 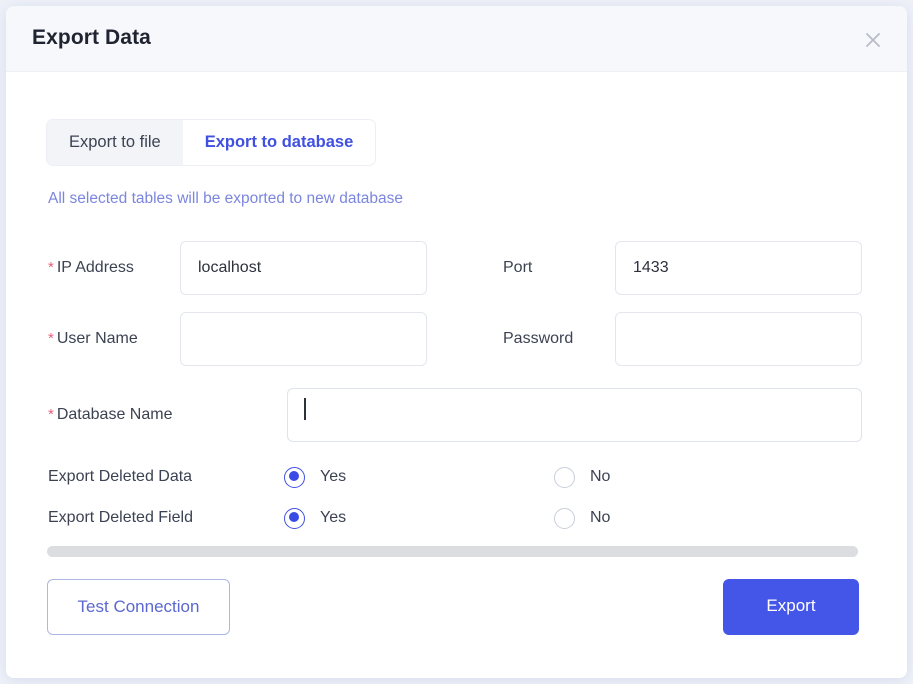 I want to click on tab-export-to-file: Export to file, so click(x=115, y=142).